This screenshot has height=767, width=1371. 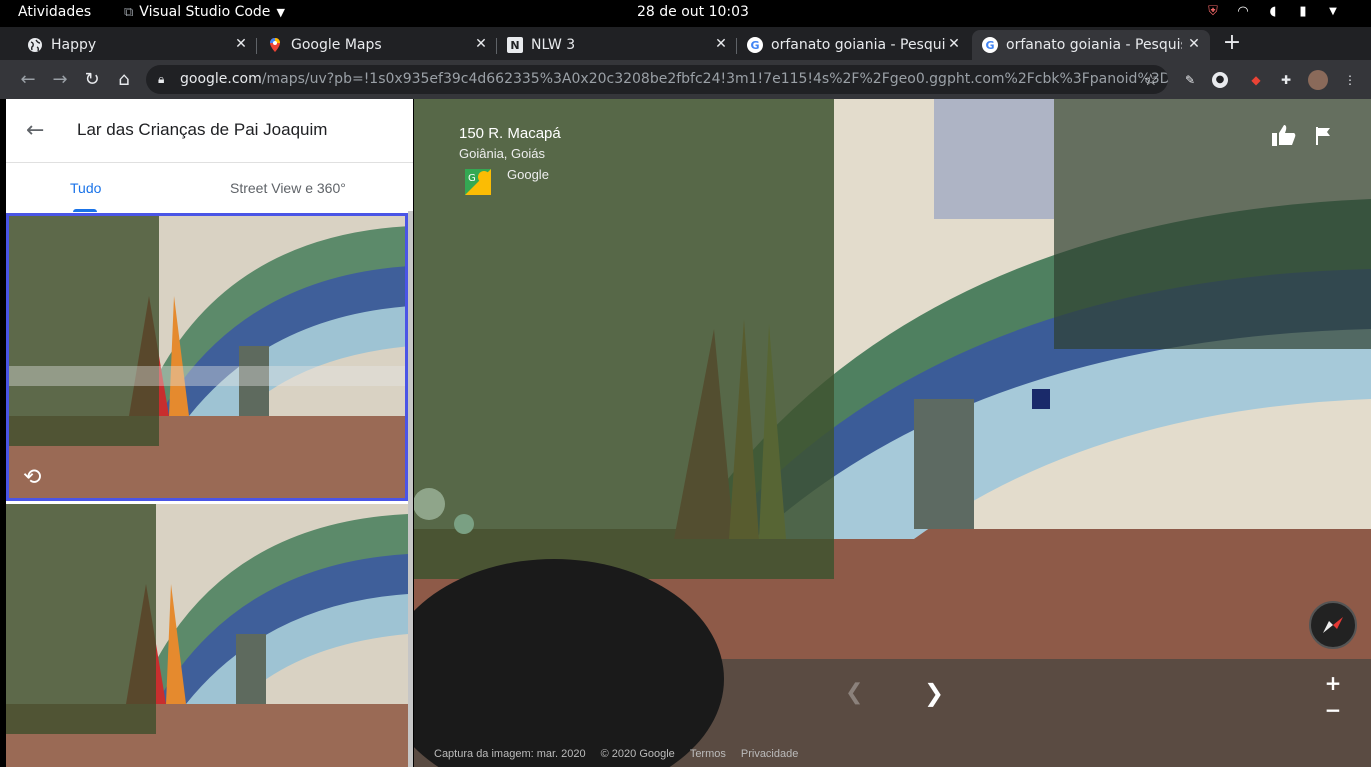 What do you see at coordinates (472, 178) in the screenshot?
I see `svg-text: G` at bounding box center [472, 178].